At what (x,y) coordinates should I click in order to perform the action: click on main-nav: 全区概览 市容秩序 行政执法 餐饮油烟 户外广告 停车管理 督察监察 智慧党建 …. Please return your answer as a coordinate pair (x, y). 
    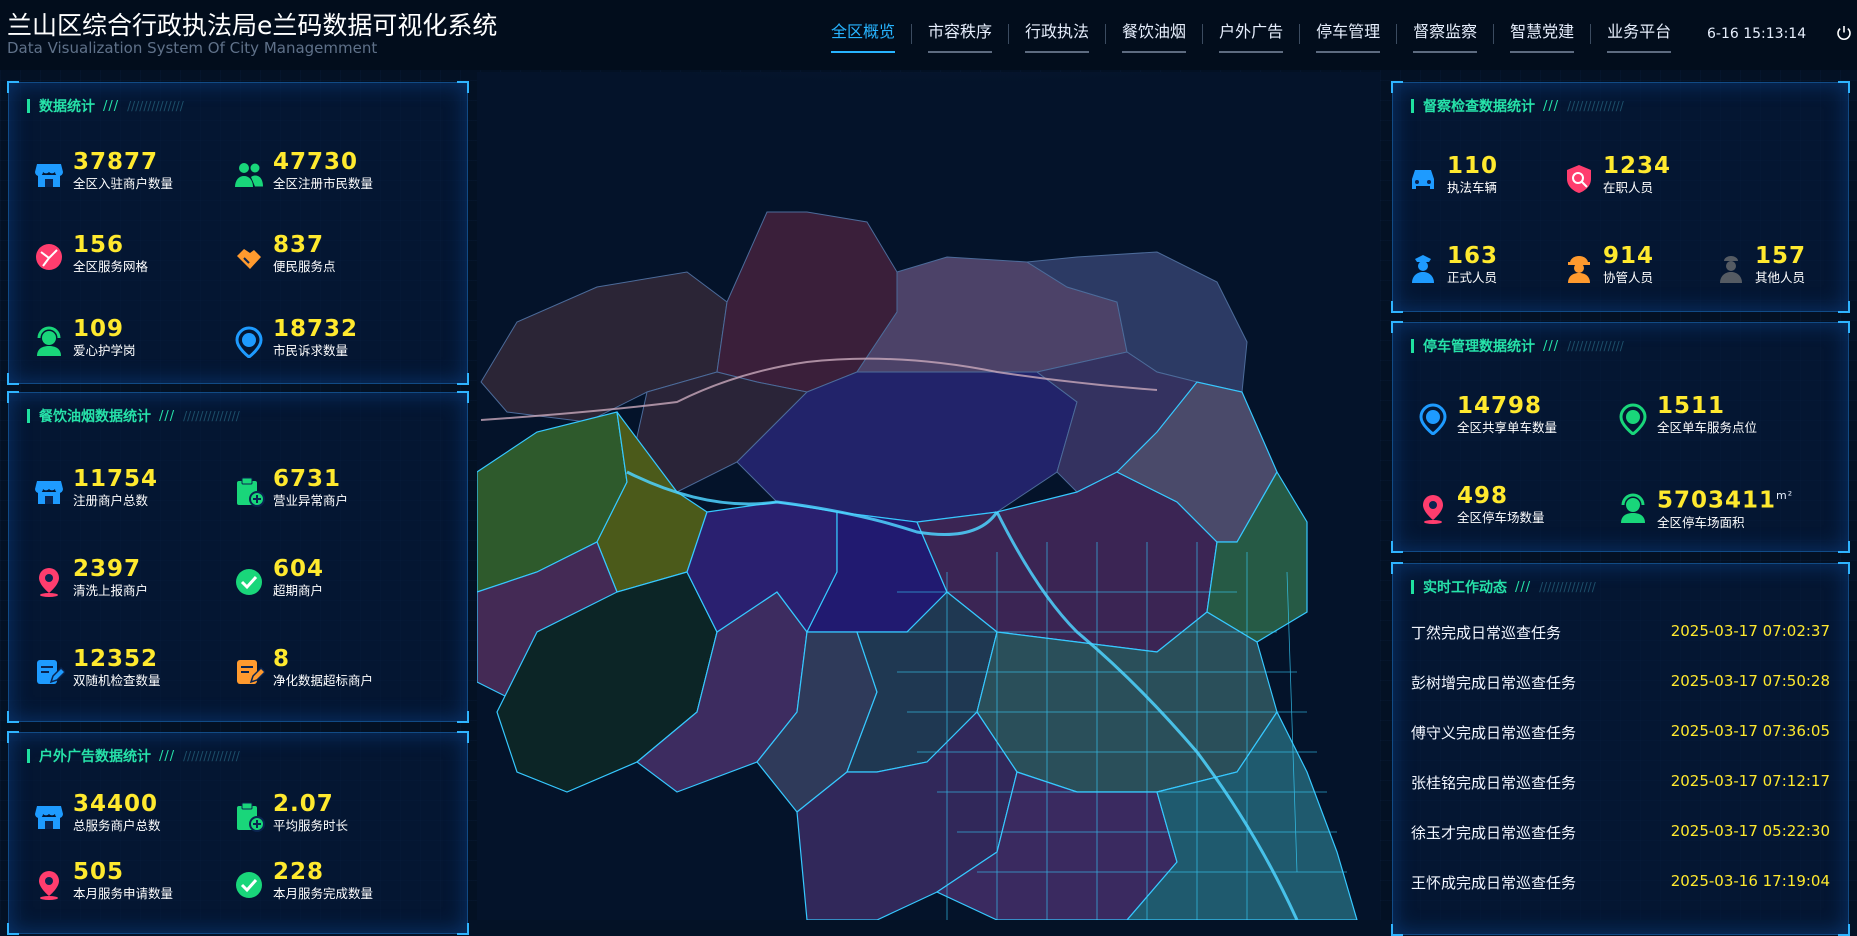
    Looking at the image, I should click on (1251, 35).